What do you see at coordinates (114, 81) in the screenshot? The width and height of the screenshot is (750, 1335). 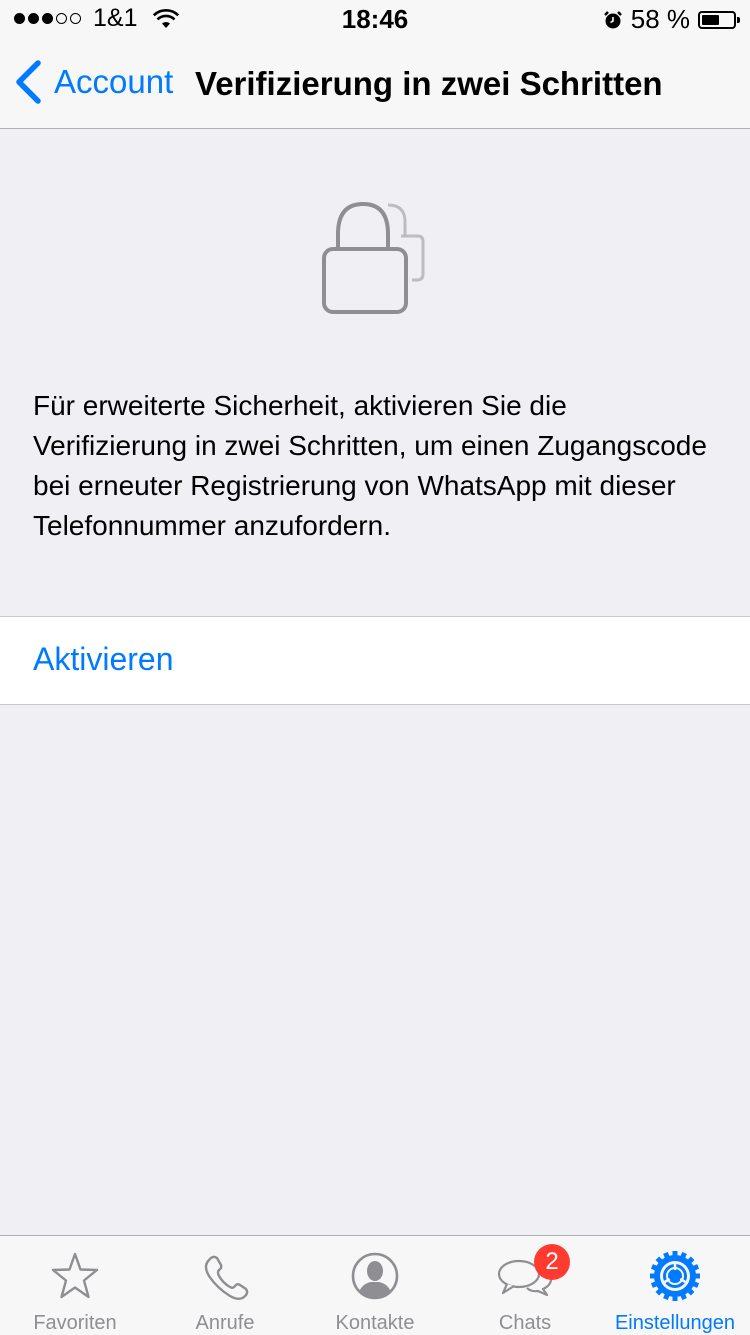 I see `back-button-label: Account` at bounding box center [114, 81].